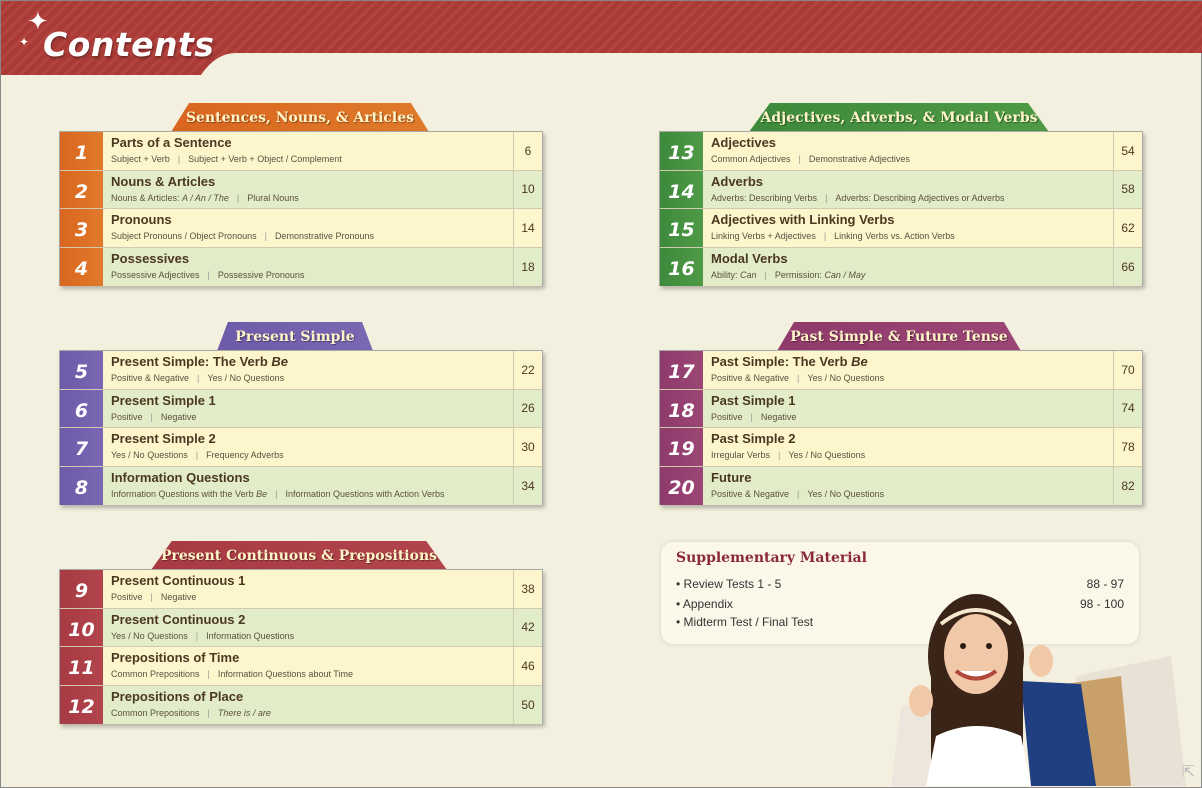 Image resolution: width=1202 pixels, height=788 pixels. What do you see at coordinates (273, 197) in the screenshot?
I see `unit-subtopic: Plural Nouns` at bounding box center [273, 197].